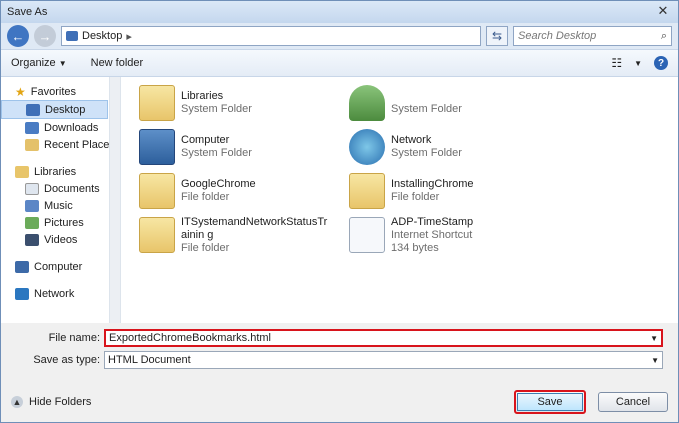  What do you see at coordinates (432, 234) in the screenshot?
I see `file-type: Internet Shortcut` at bounding box center [432, 234].